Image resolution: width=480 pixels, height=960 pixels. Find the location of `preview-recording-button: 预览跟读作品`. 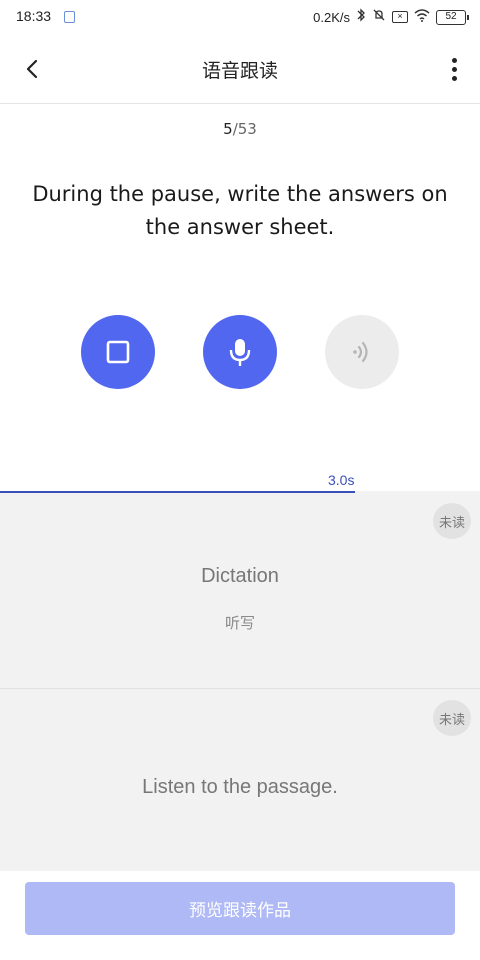

preview-recording-button: 预览跟读作品 is located at coordinates (240, 908).